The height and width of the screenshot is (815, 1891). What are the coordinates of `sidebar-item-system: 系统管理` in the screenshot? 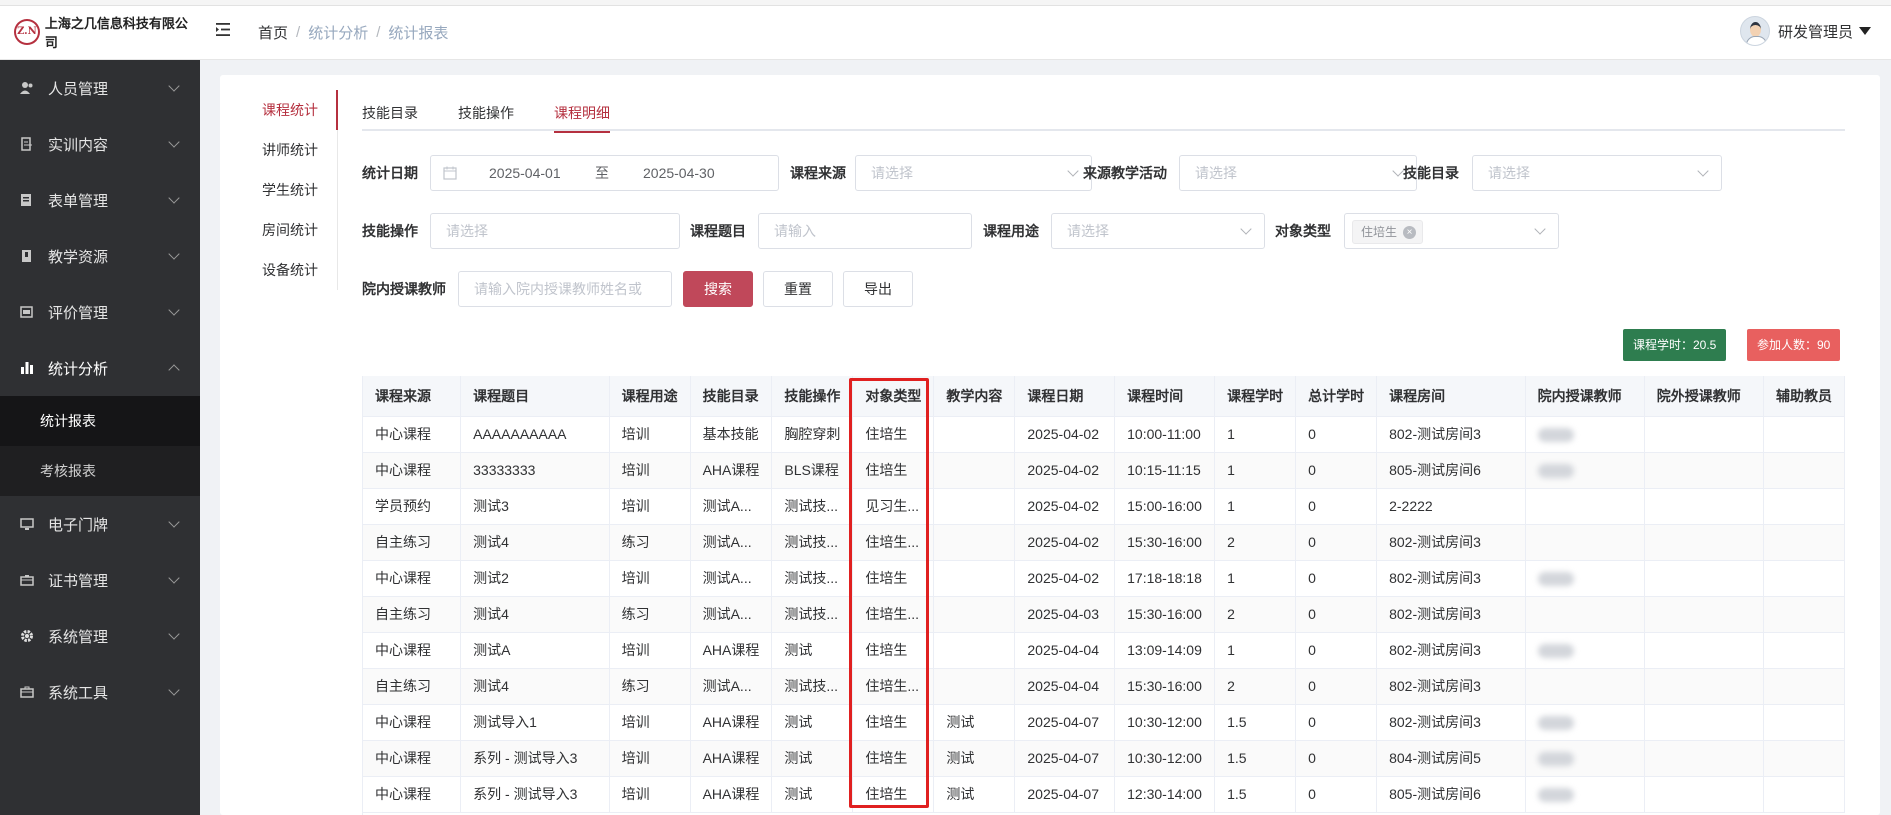 It's located at (100, 636).